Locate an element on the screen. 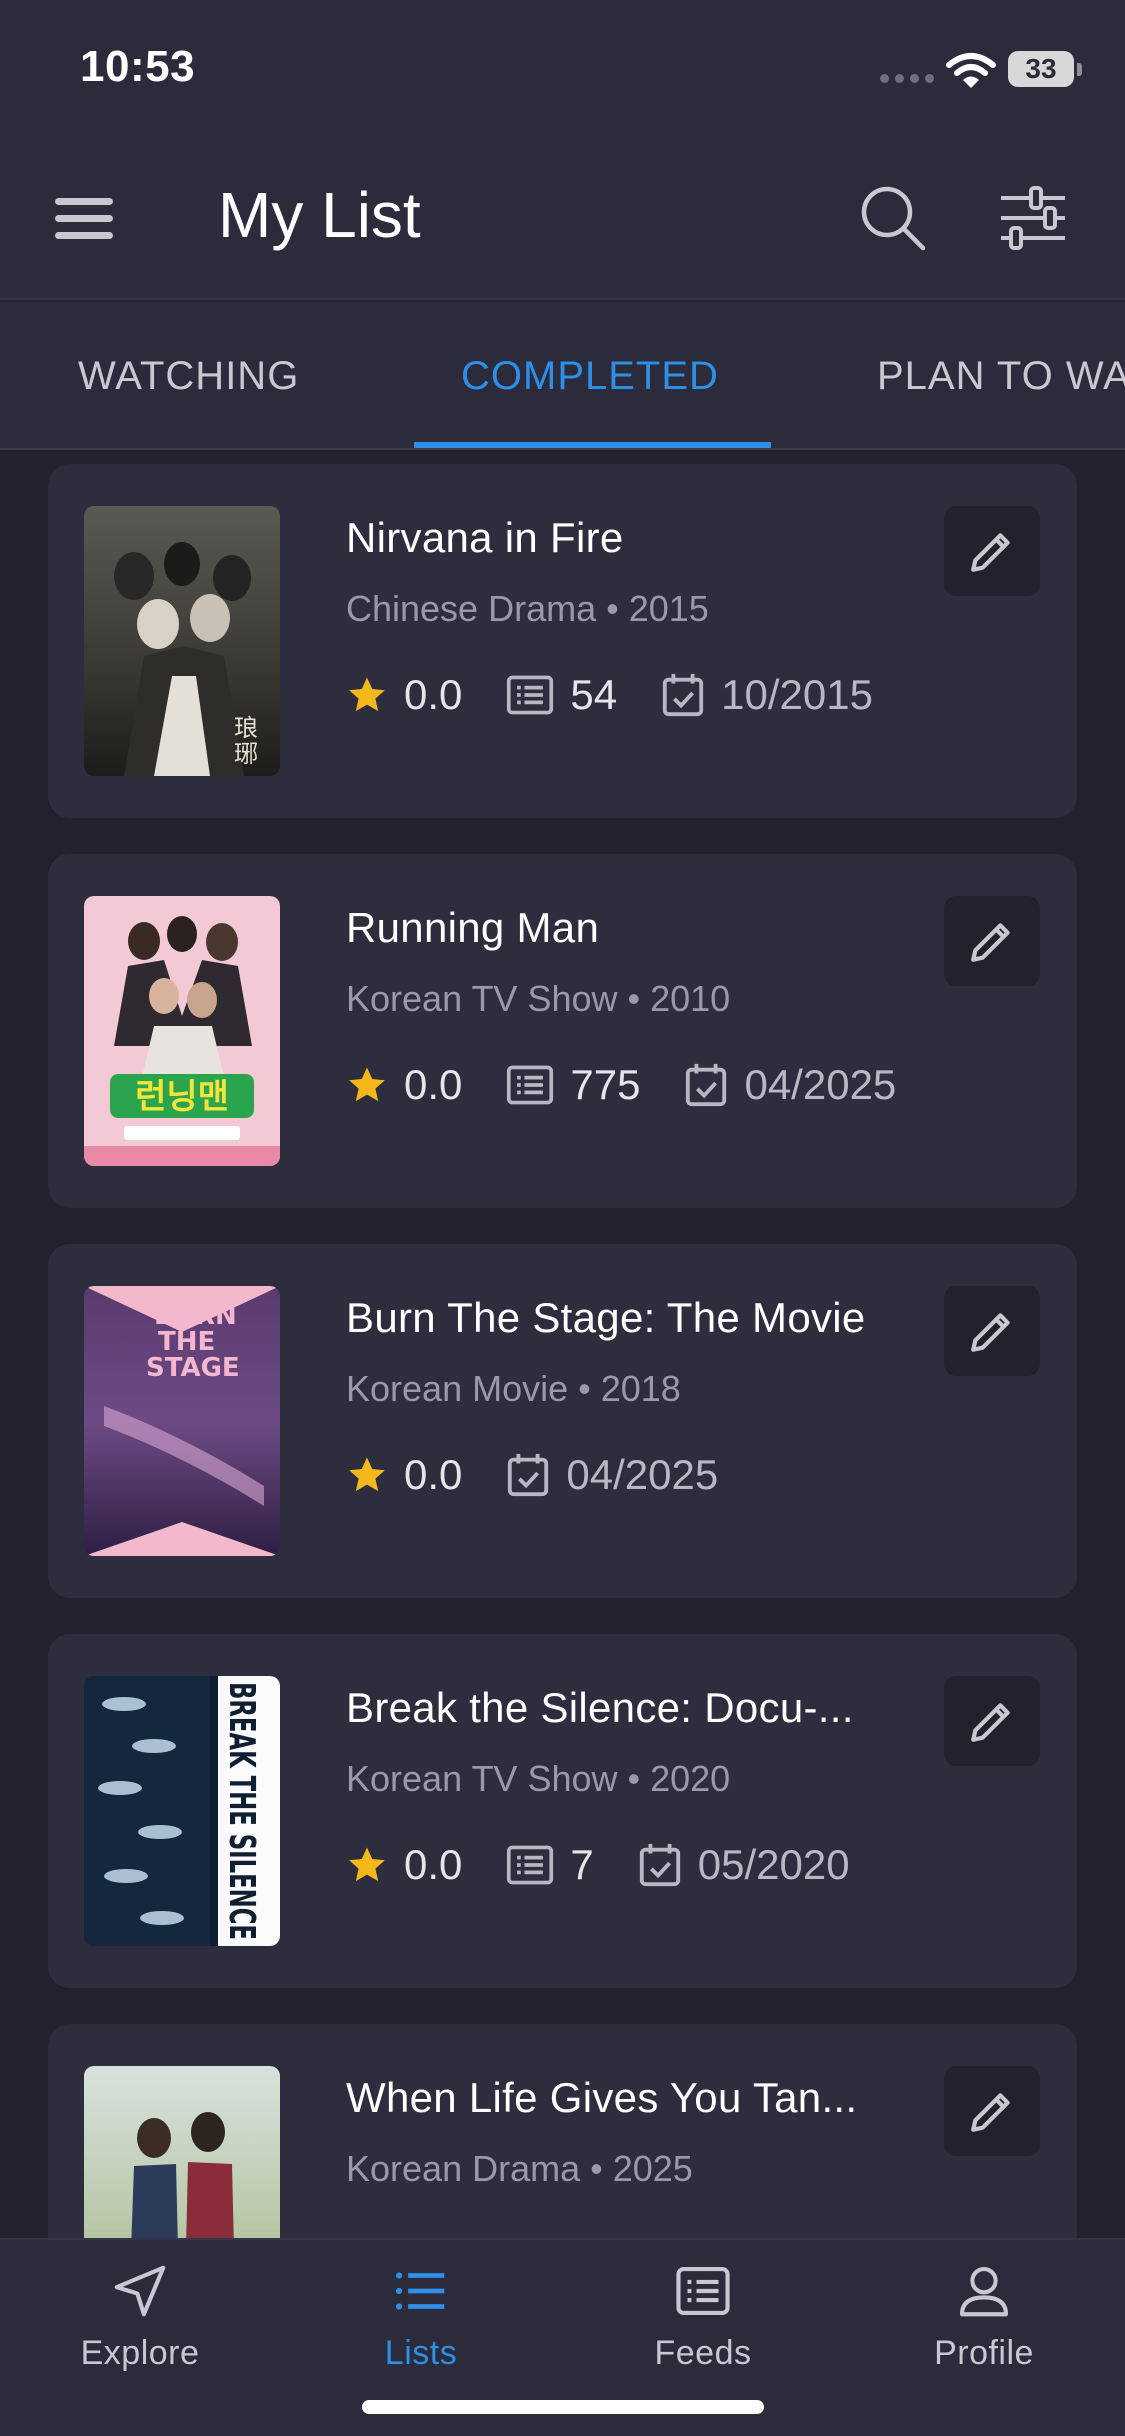 Image resolution: width=1125 pixels, height=2436 pixels. status-bar: 10:53 33 is located at coordinates (562, 70).